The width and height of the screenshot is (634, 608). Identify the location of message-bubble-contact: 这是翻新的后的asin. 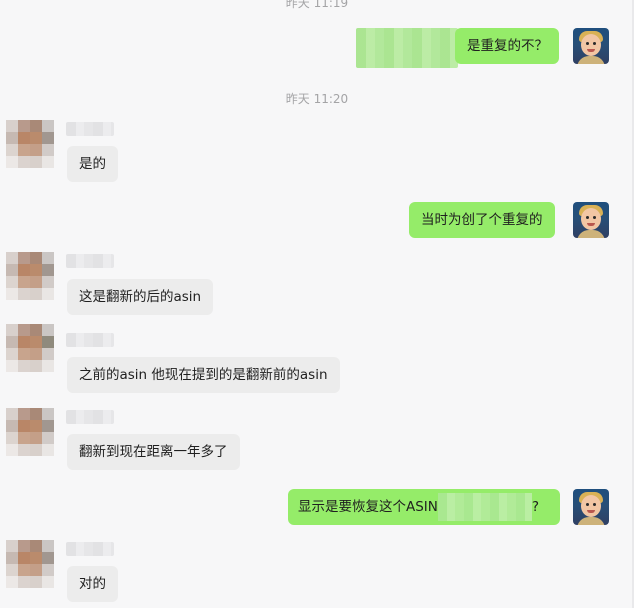
(140, 297).